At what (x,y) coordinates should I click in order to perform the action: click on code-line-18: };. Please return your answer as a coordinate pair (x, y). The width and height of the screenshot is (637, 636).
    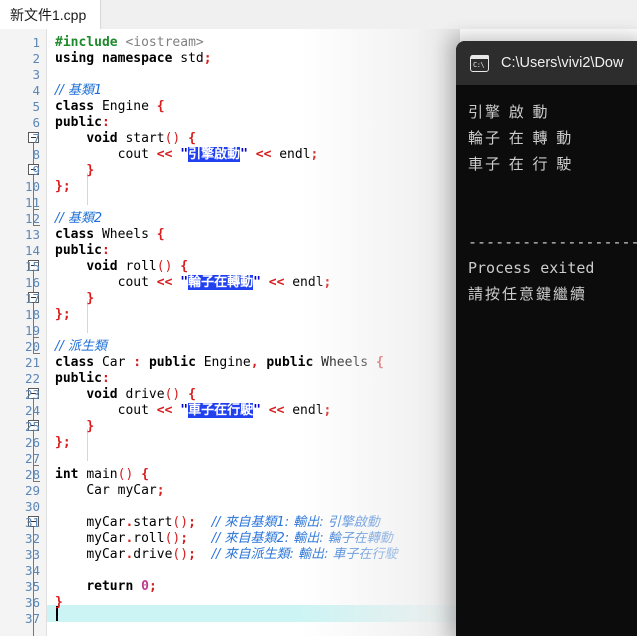
    Looking at the image, I should click on (63, 315).